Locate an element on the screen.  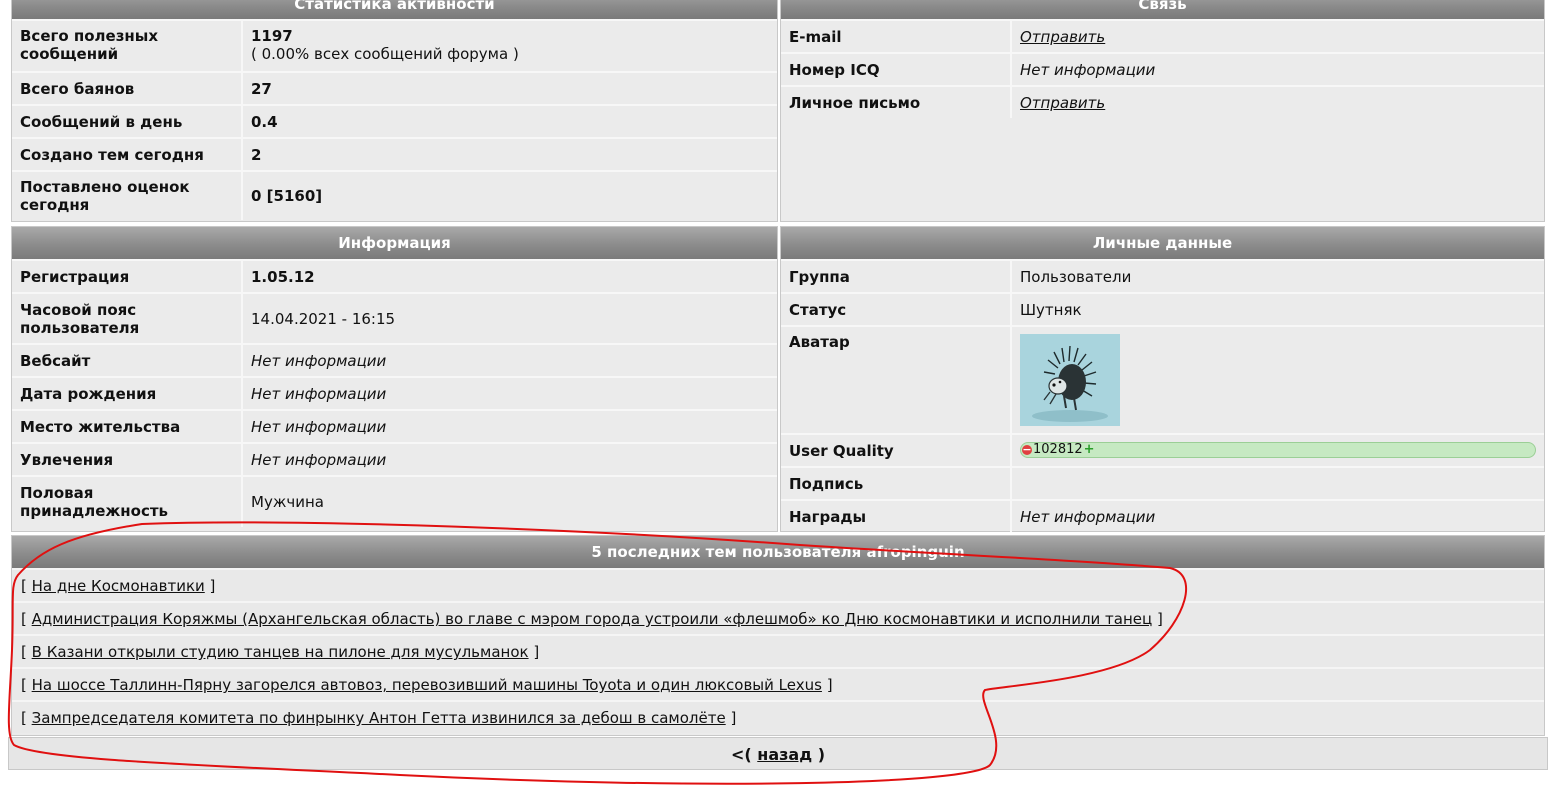
contact-row-email: E-mail Отправить is located at coordinates (1162, 35).